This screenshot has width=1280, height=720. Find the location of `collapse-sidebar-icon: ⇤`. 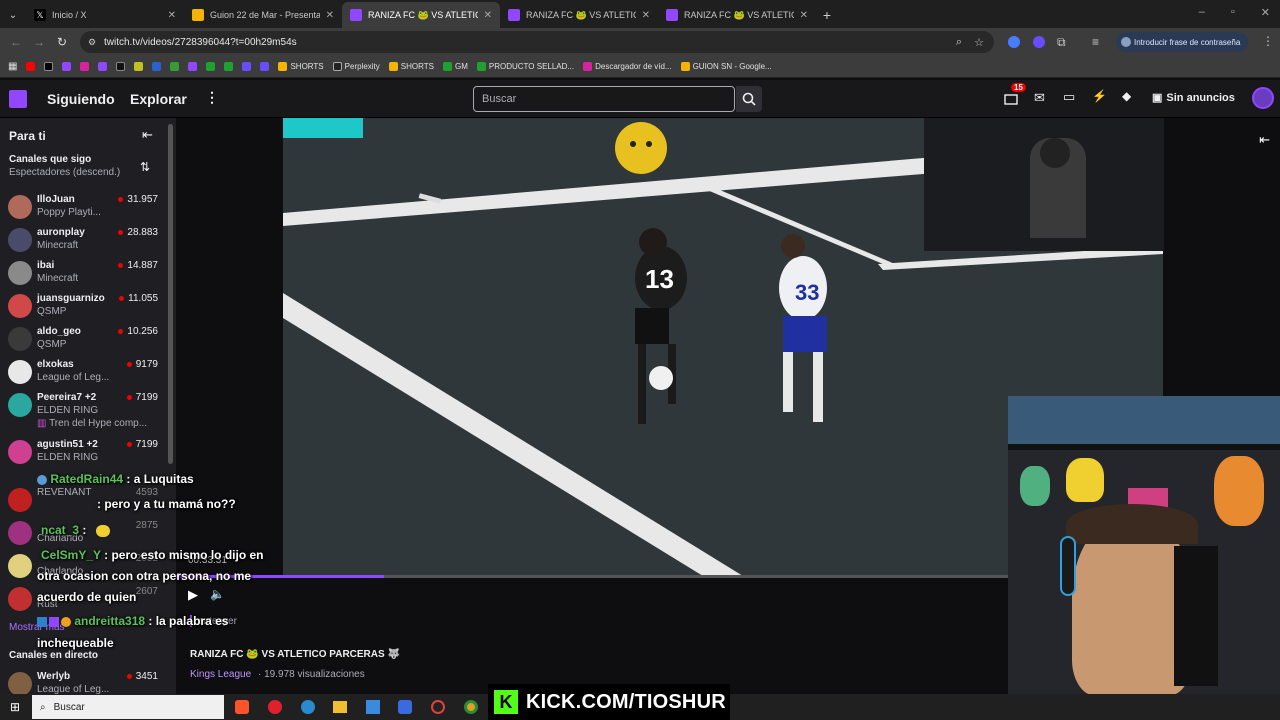

collapse-sidebar-icon: ⇤ is located at coordinates (147, 135).